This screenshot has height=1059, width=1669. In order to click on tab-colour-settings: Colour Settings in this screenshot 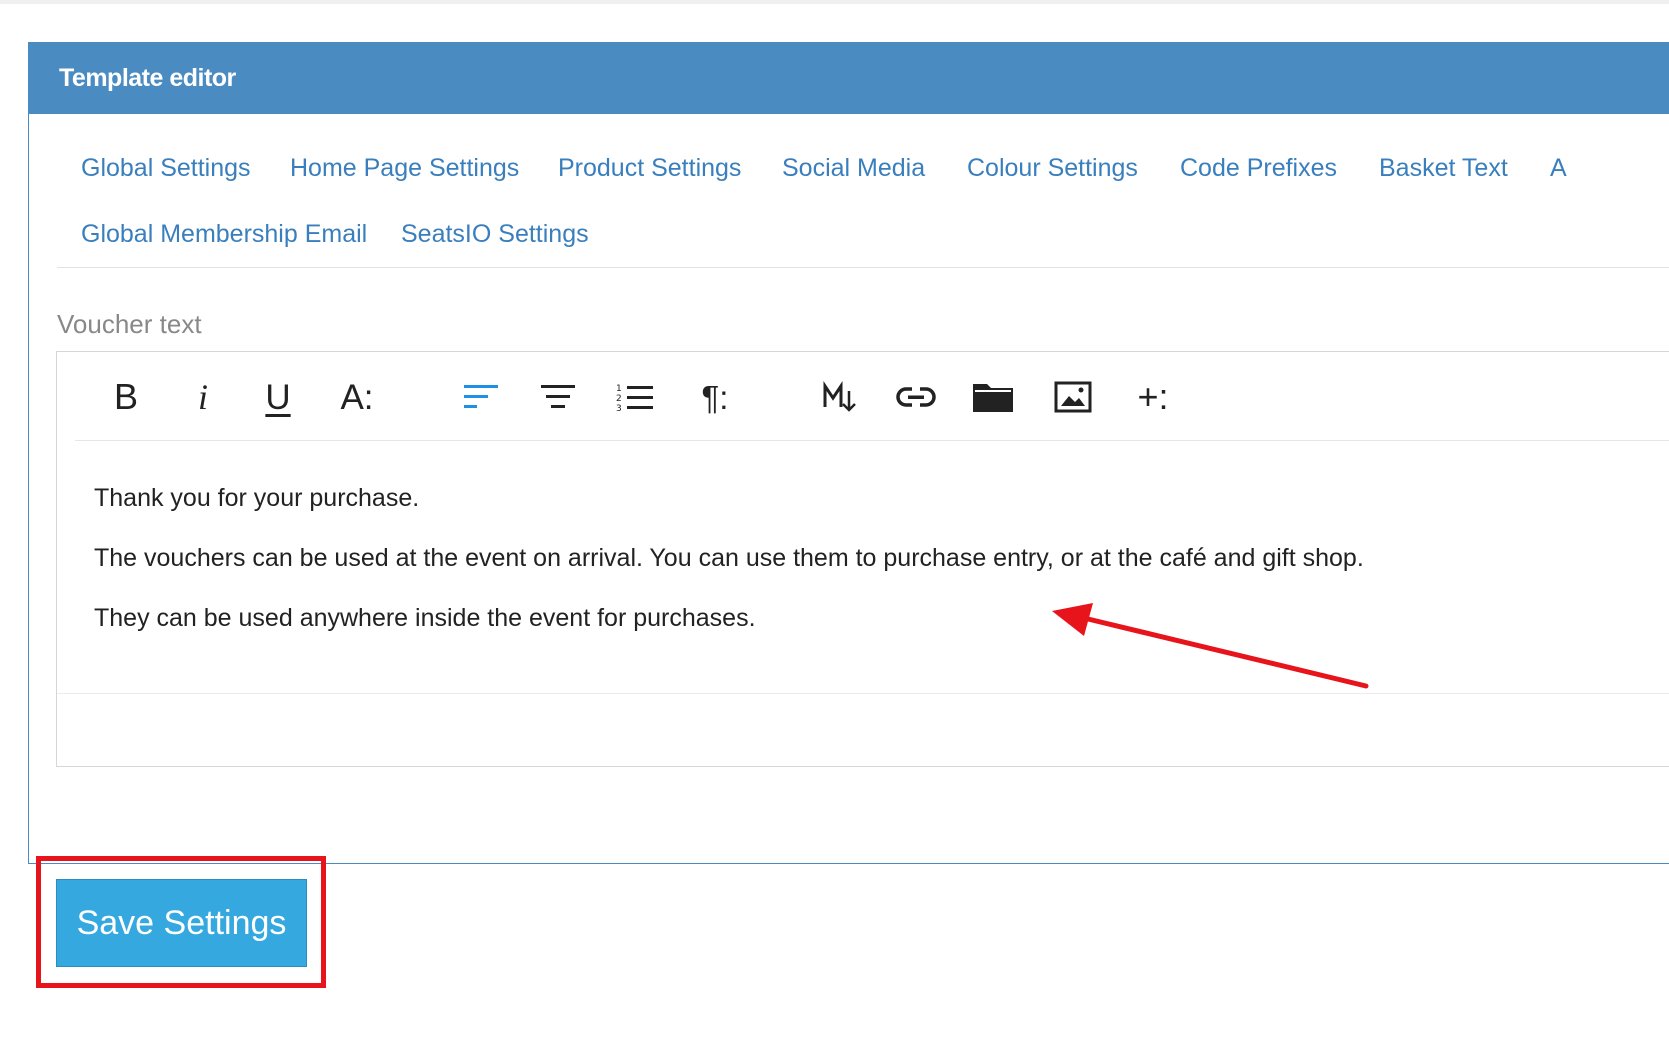, I will do `click(1052, 168)`.